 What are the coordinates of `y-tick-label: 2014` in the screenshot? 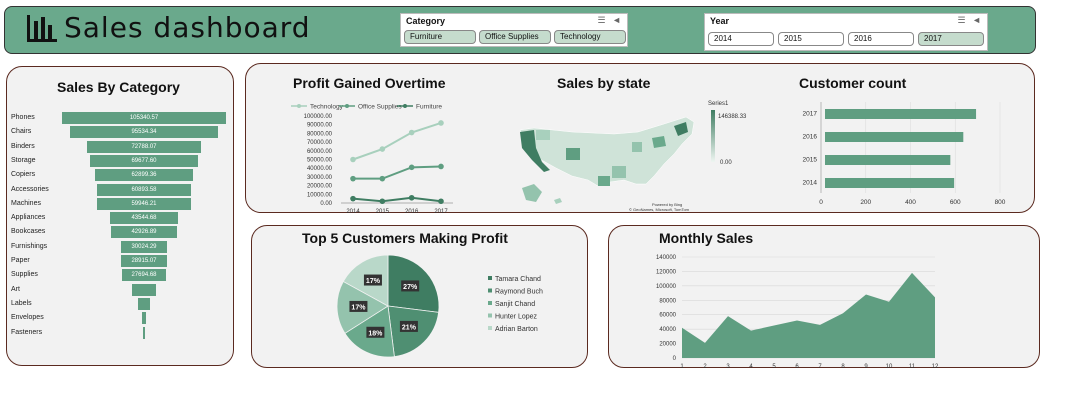 It's located at (810, 183).